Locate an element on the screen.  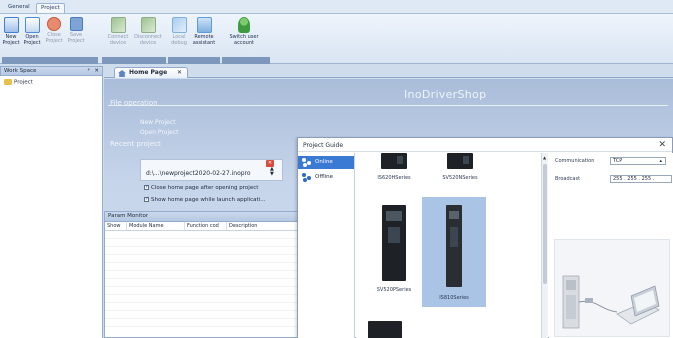
drive-laptop-image is located at coordinates (611, 302).